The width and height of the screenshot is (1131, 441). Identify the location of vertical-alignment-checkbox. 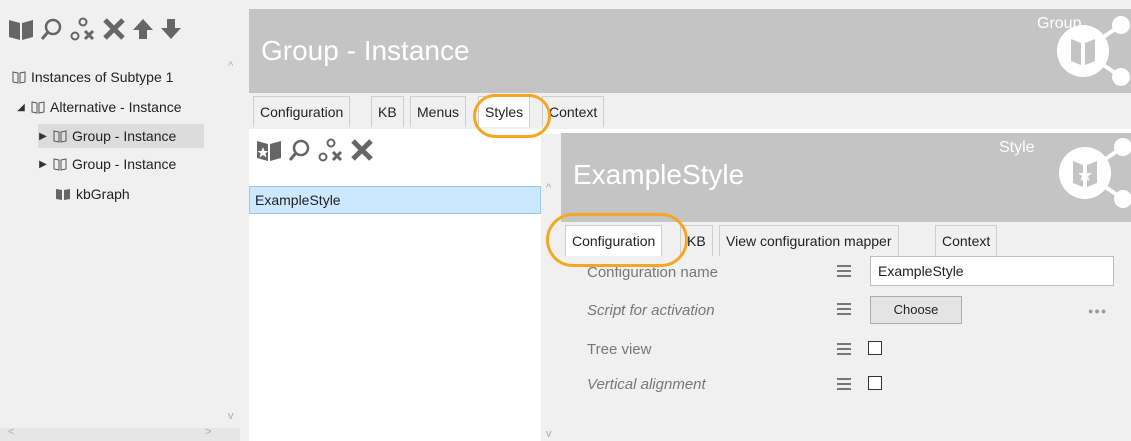
(875, 383).